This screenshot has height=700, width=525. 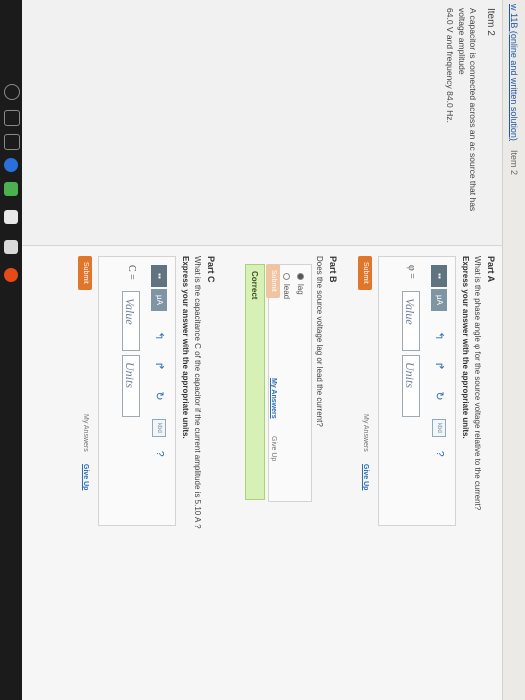 I want to click on capacitance-label: C =, so click(x=131, y=272).